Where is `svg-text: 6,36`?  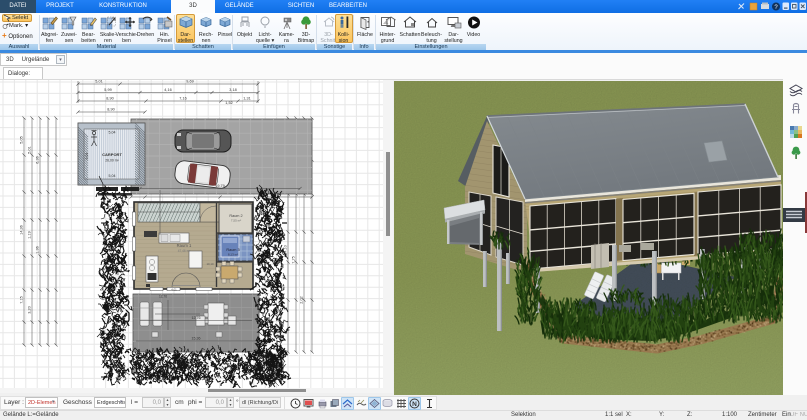 svg-text: 6,36 is located at coordinates (38, 159).